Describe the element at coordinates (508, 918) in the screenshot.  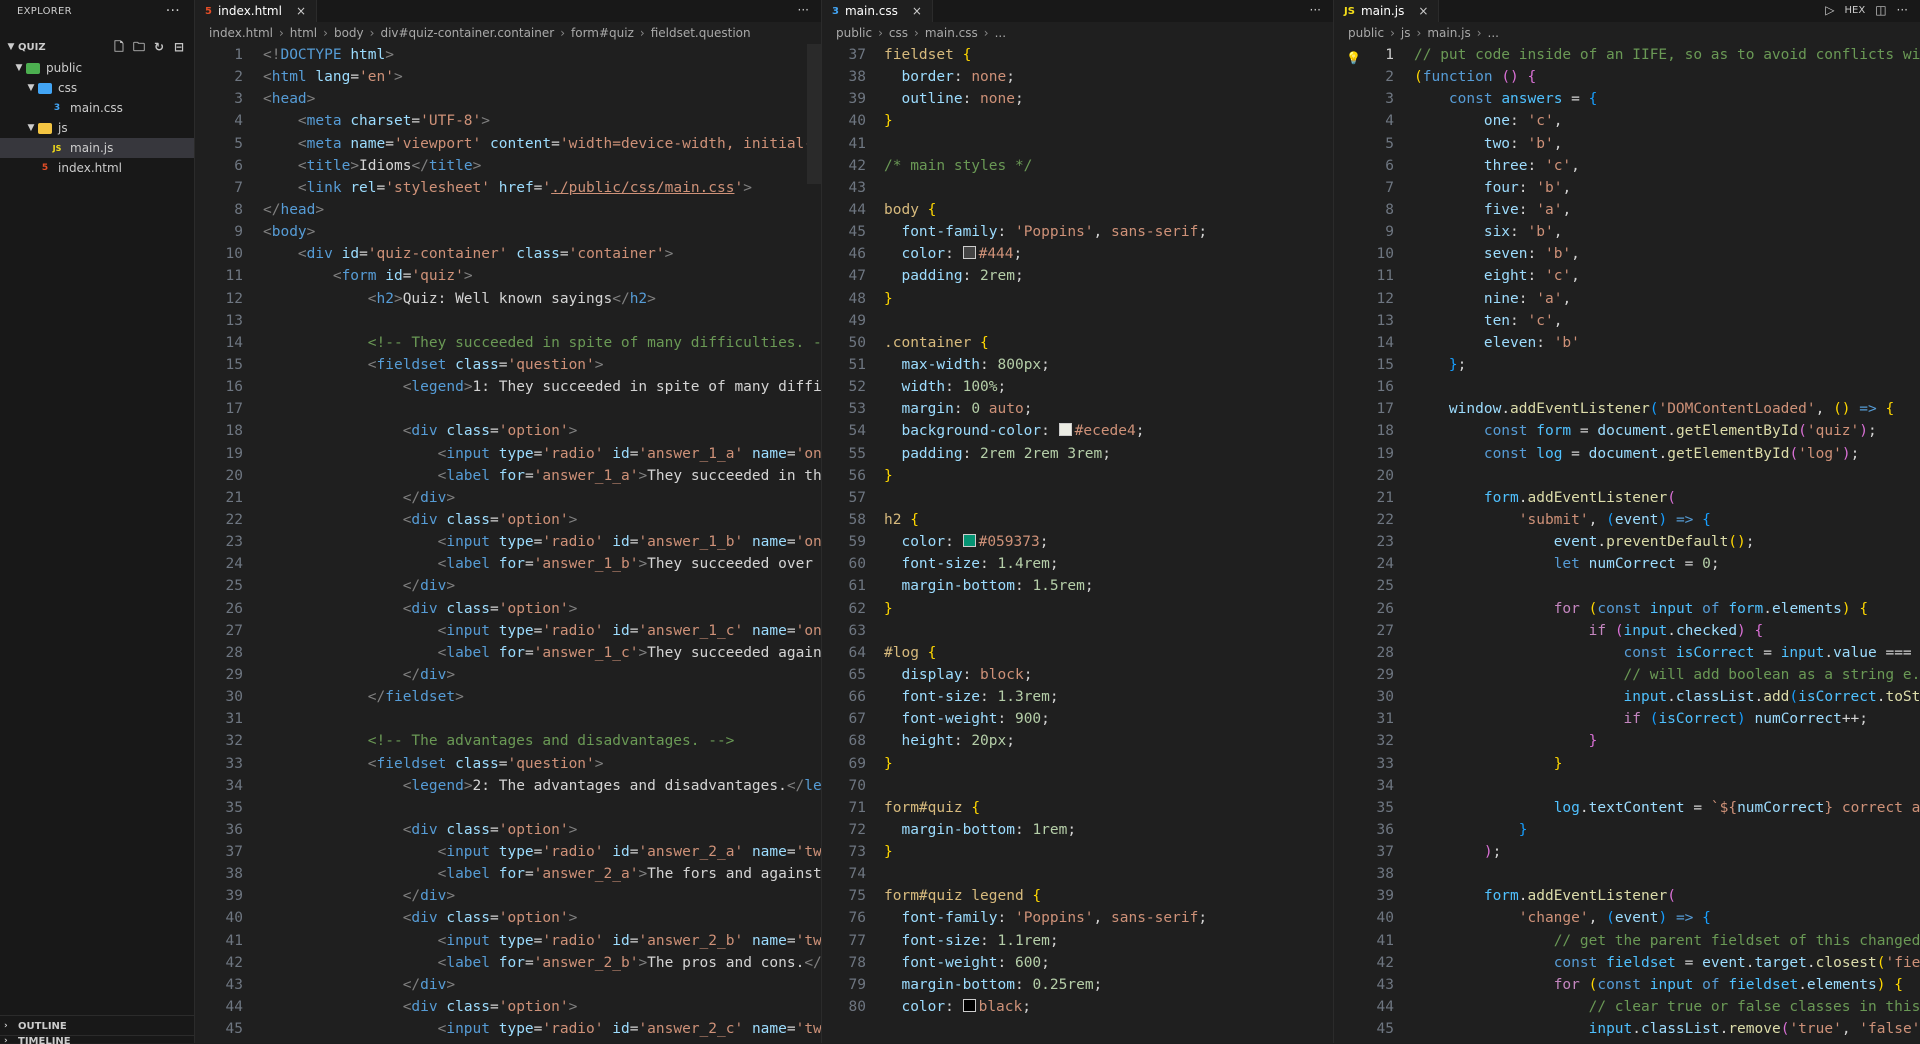
I see `code-line: 40 <div class='option'>` at that location.